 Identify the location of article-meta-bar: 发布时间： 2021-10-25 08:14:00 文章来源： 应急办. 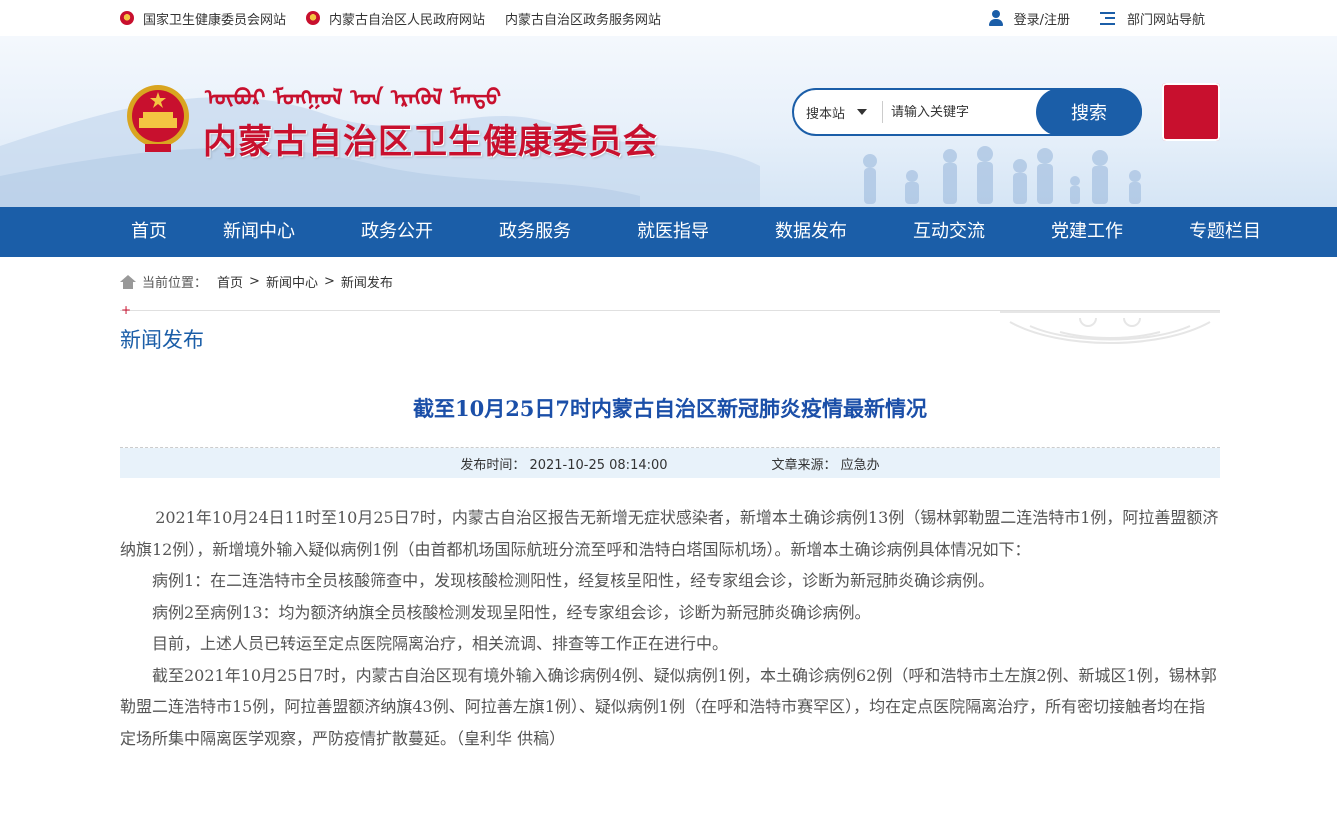
(670, 463).